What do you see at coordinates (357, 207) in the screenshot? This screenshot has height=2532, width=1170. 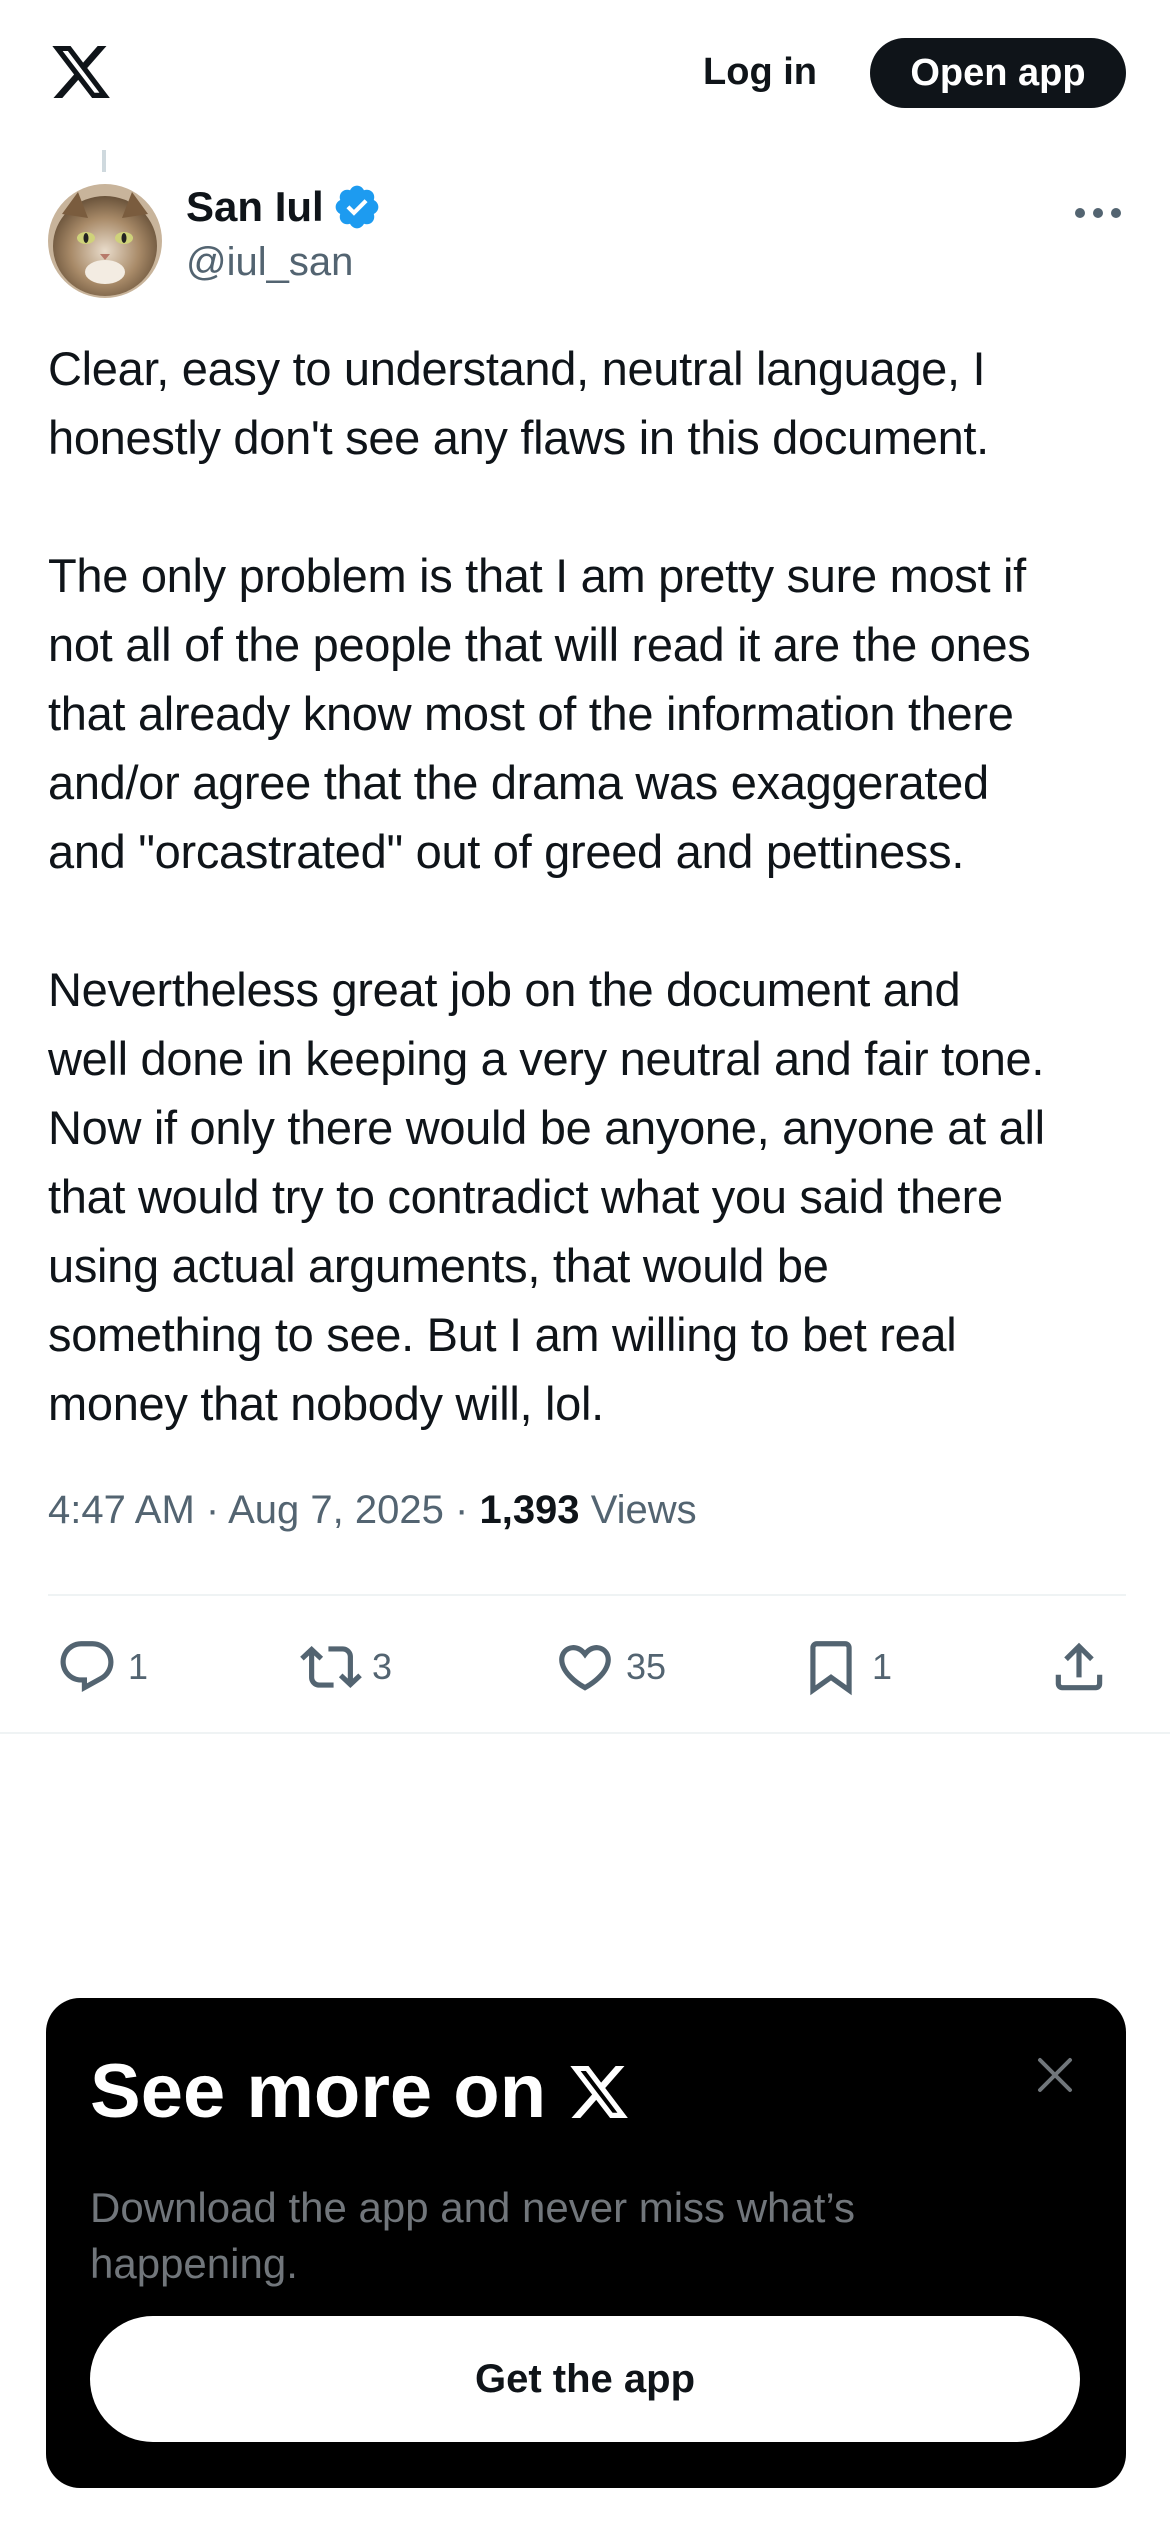 I see `verified-badge-icon` at bounding box center [357, 207].